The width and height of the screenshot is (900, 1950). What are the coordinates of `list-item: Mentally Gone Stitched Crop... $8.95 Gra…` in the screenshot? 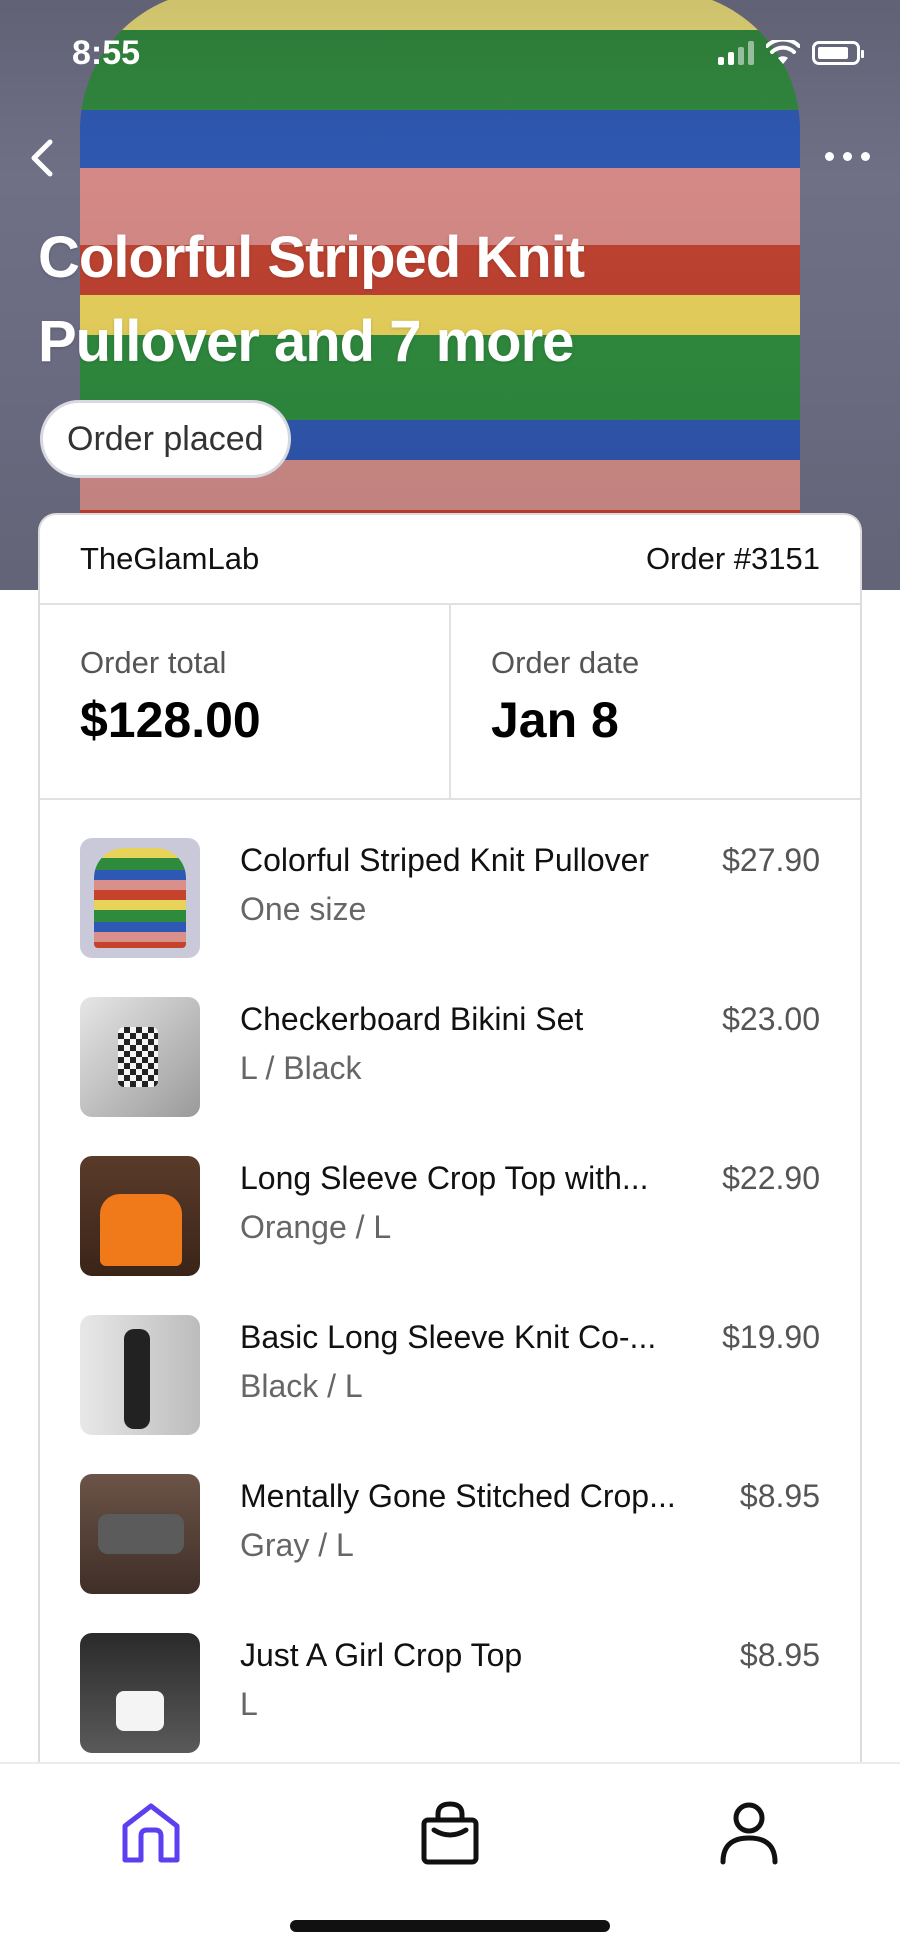 It's located at (450, 1553).